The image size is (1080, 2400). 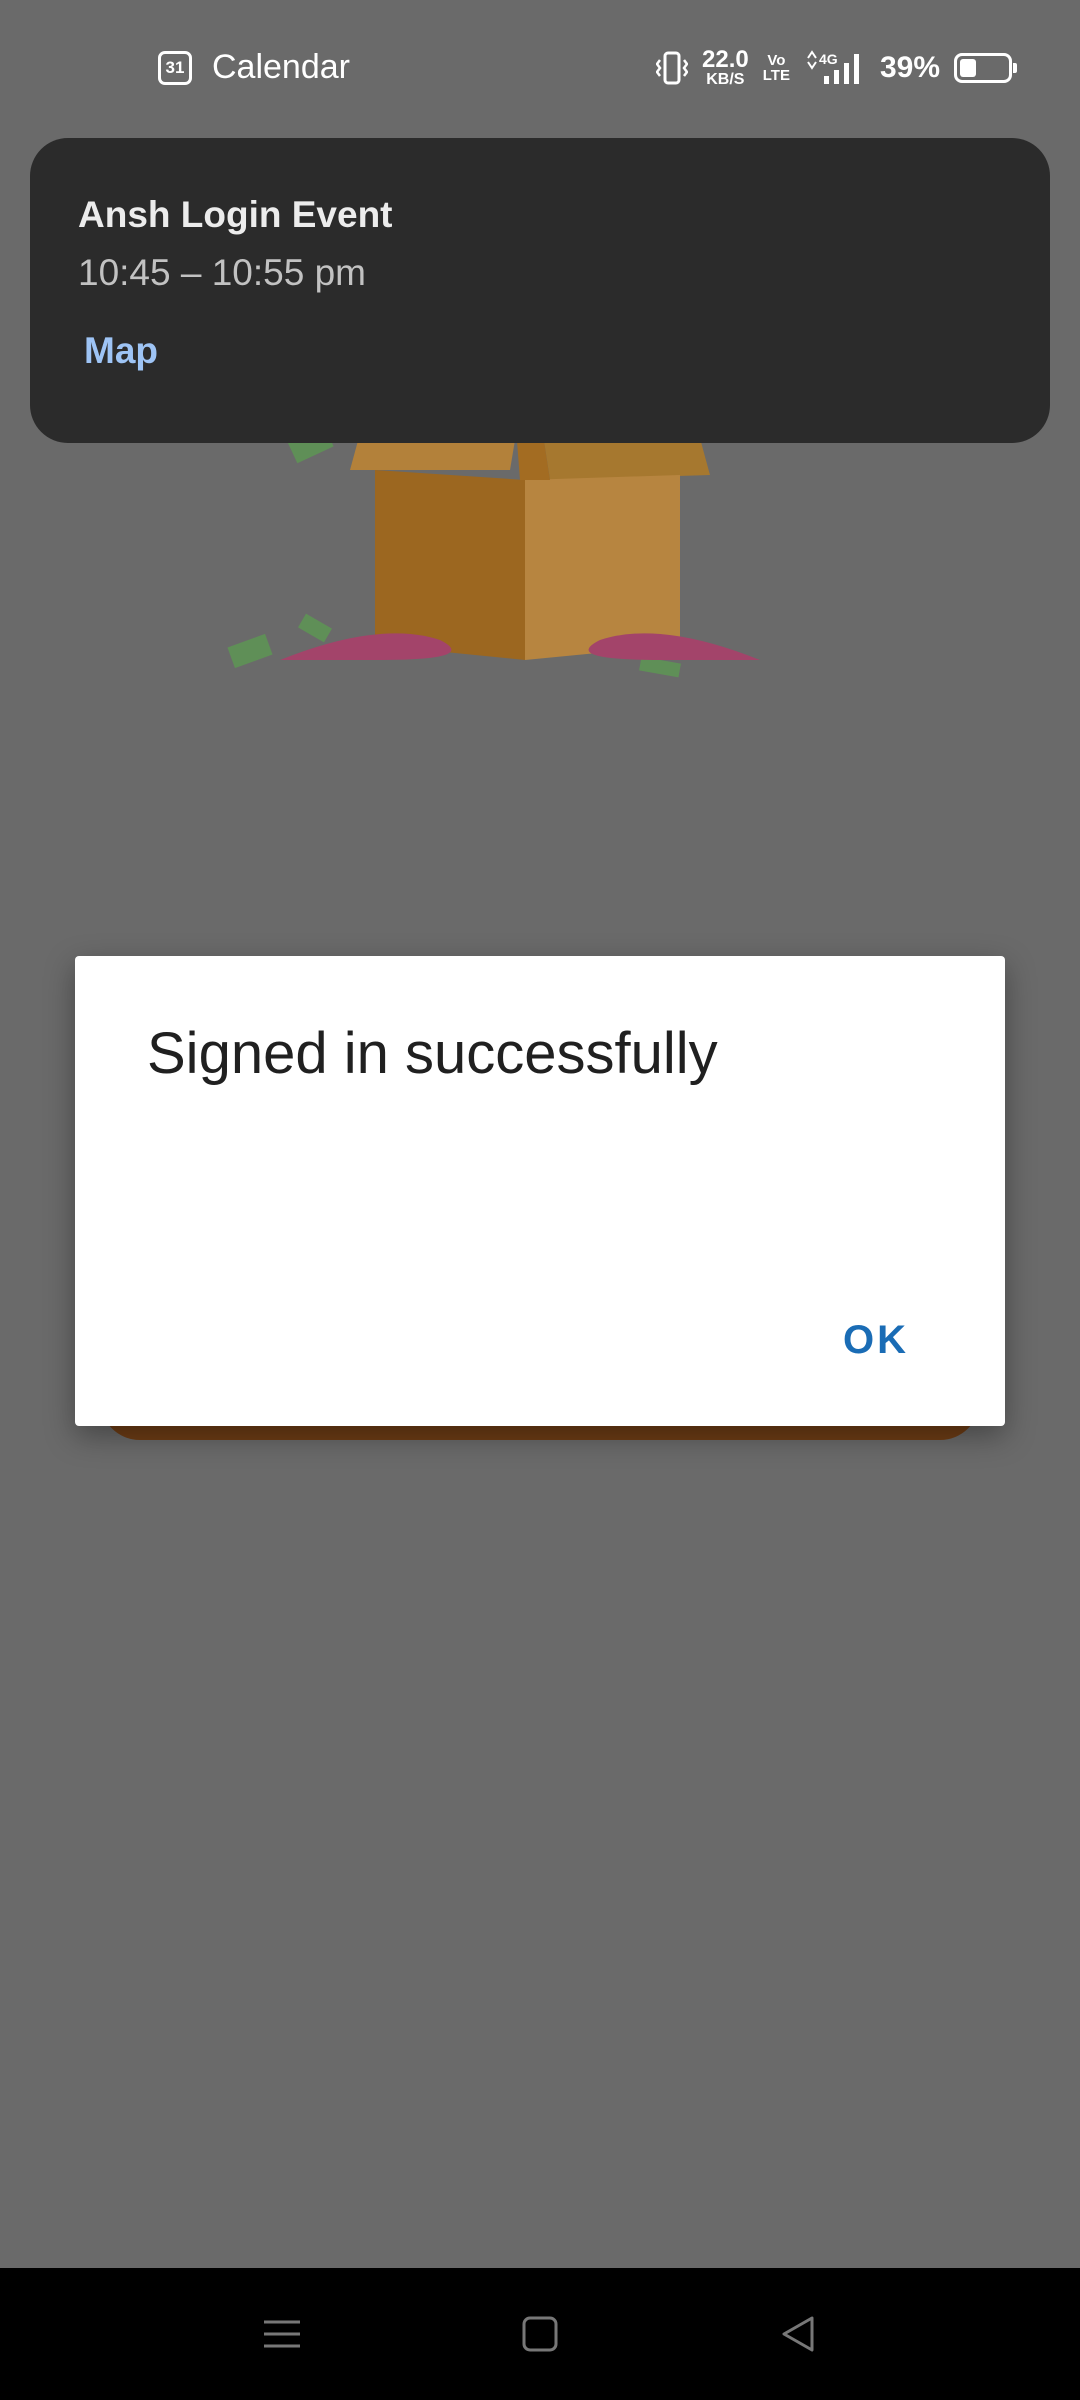 What do you see at coordinates (281, 67) in the screenshot?
I see `status-app-name: Calendar` at bounding box center [281, 67].